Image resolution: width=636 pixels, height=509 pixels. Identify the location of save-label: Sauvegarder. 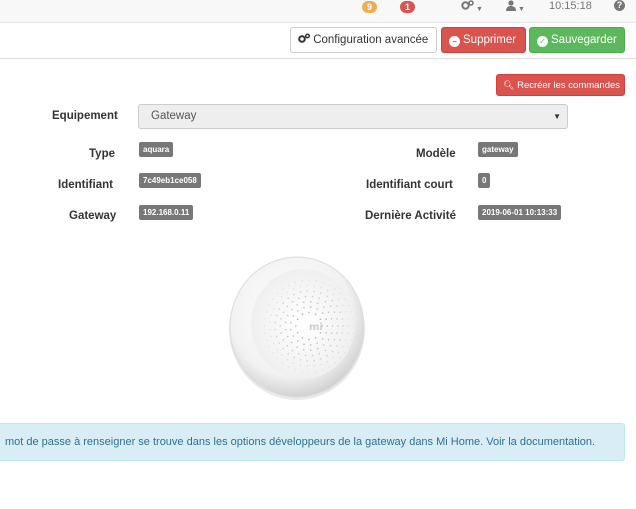
(584, 40).